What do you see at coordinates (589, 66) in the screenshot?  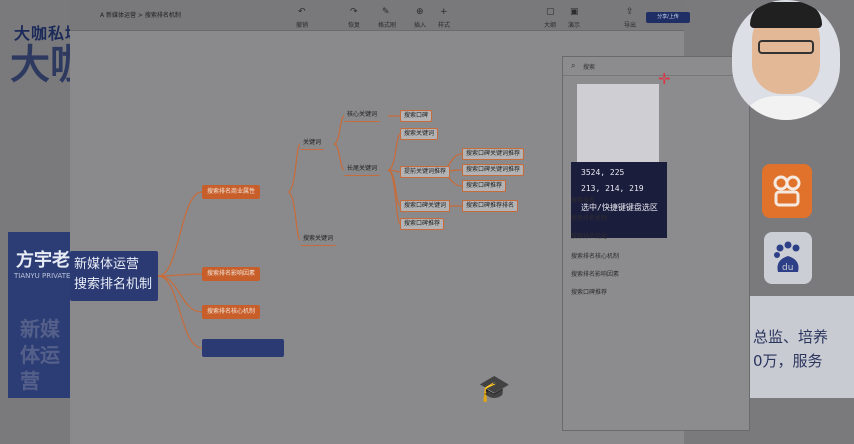 I see `popup-search-label: 搜索` at bounding box center [589, 66].